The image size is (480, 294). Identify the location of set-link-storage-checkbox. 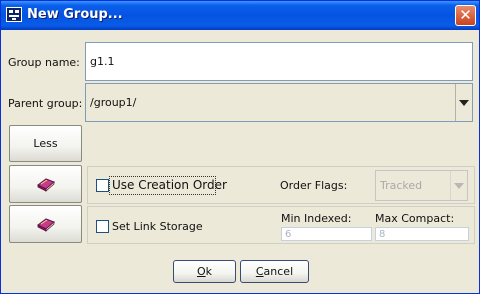
(102, 226).